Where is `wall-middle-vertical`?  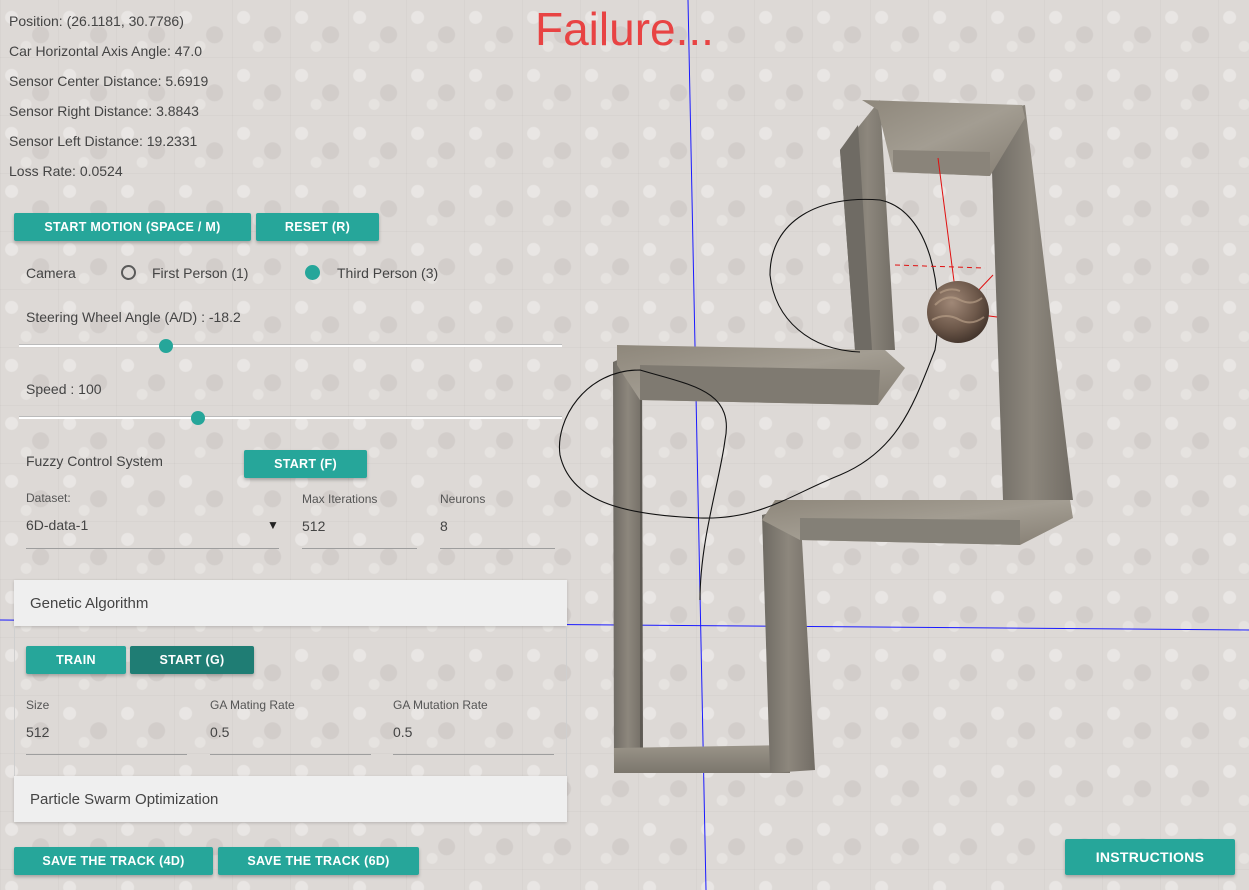 wall-middle-vertical is located at coordinates (788, 639).